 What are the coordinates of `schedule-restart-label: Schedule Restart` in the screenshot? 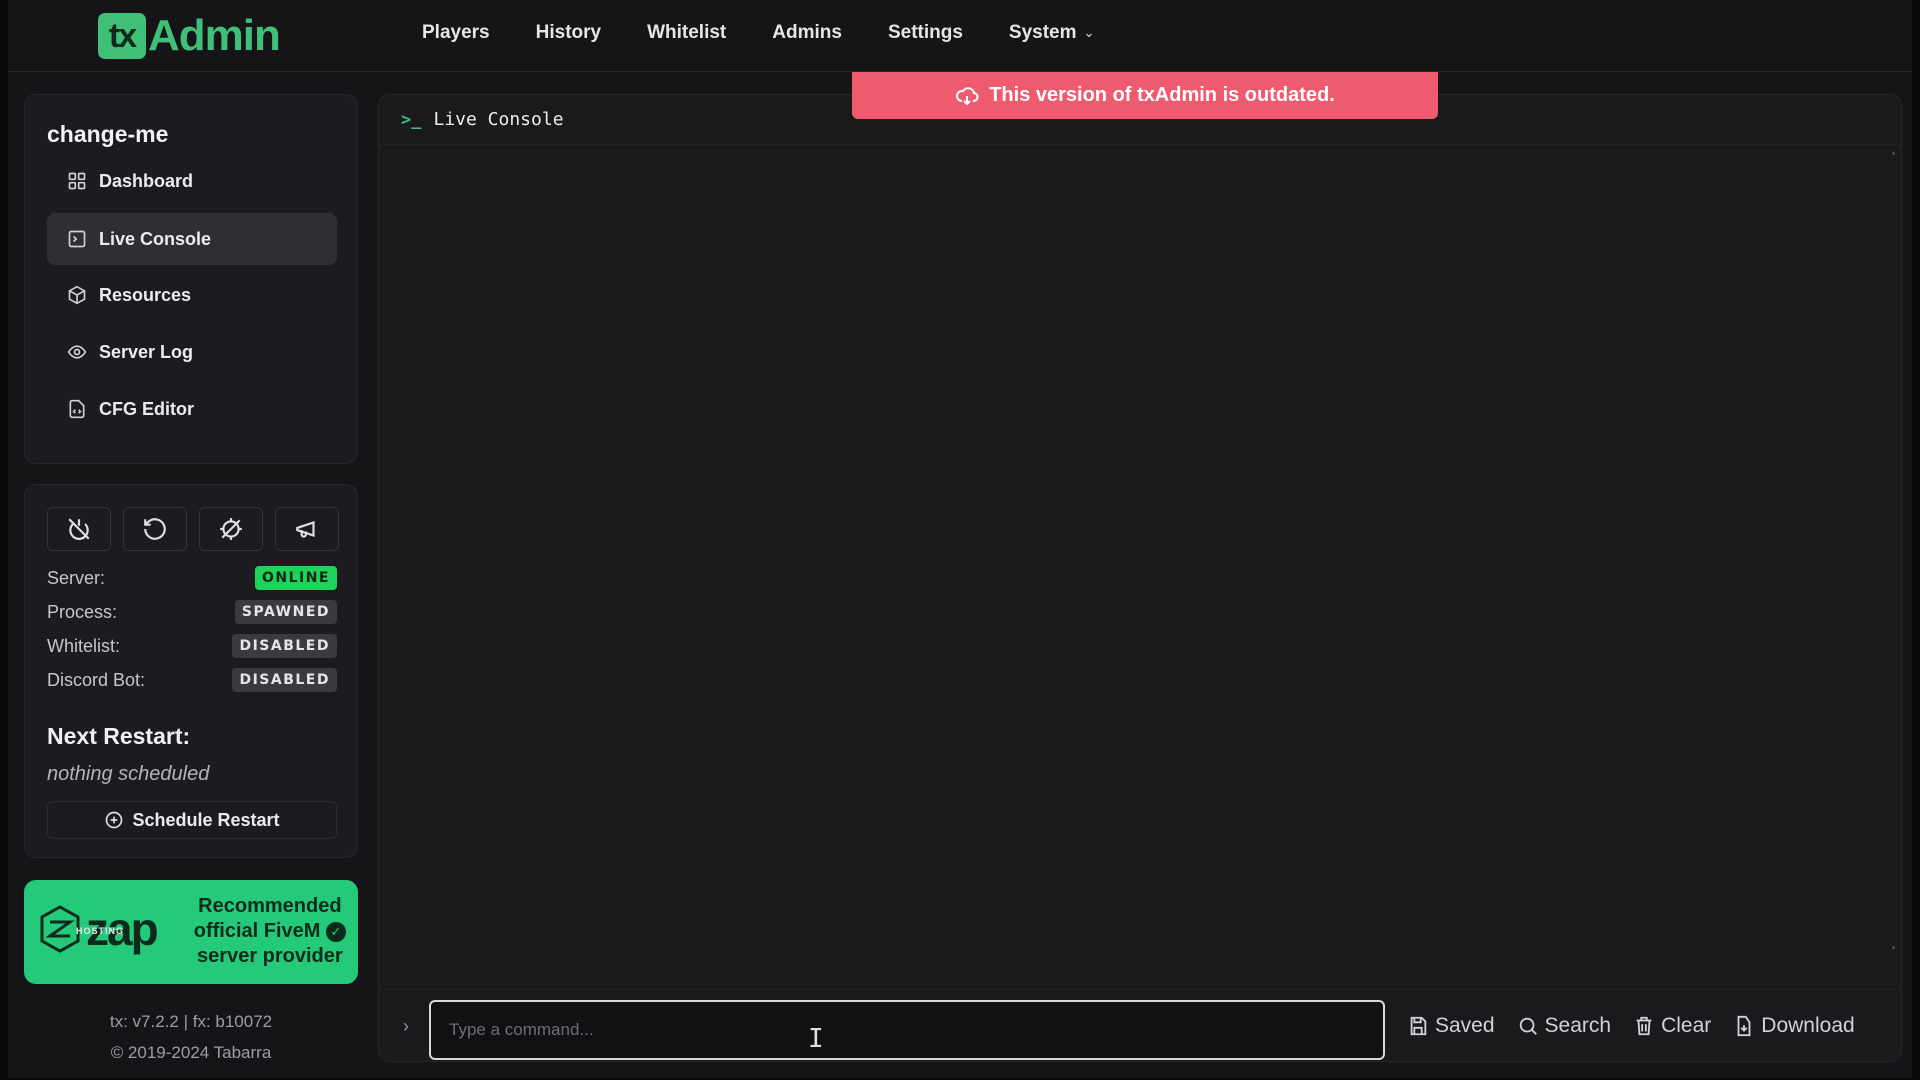 It's located at (206, 819).